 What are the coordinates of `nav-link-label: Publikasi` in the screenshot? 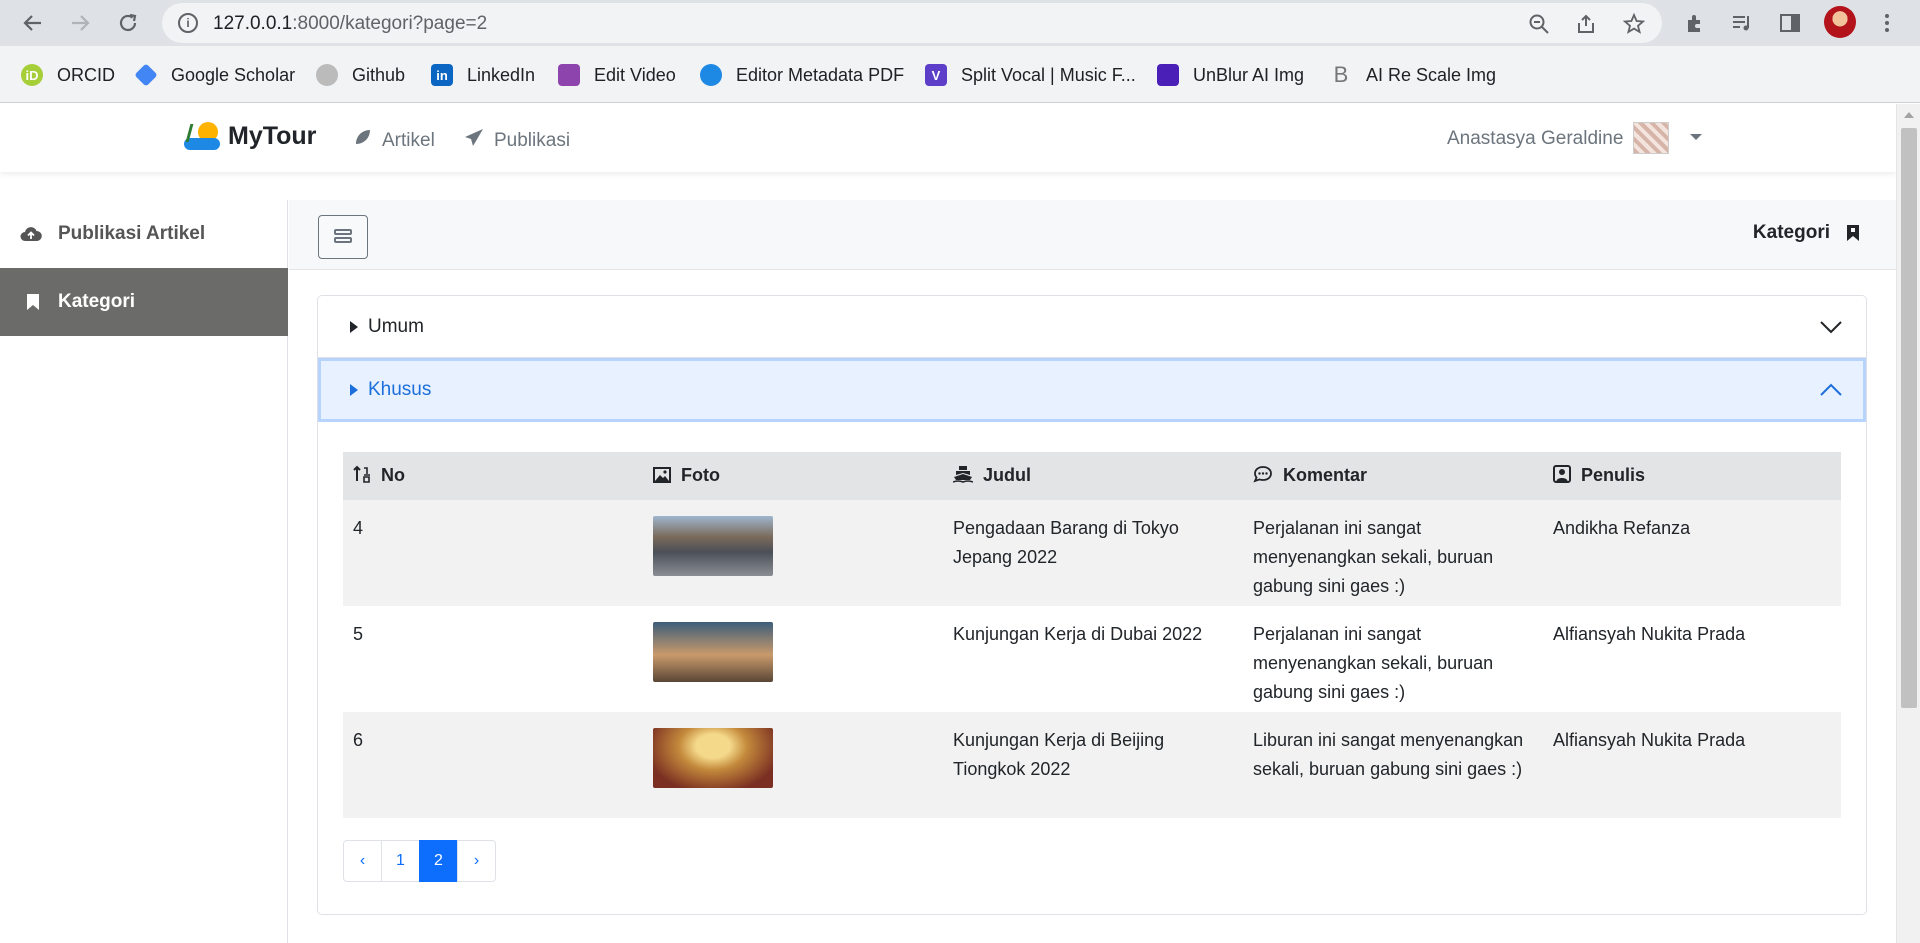 It's located at (532, 140).